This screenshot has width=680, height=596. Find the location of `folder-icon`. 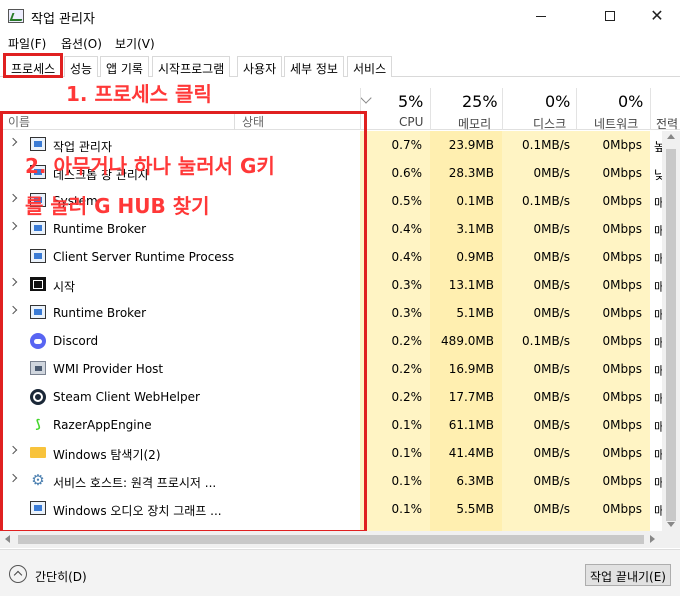

folder-icon is located at coordinates (38, 452).